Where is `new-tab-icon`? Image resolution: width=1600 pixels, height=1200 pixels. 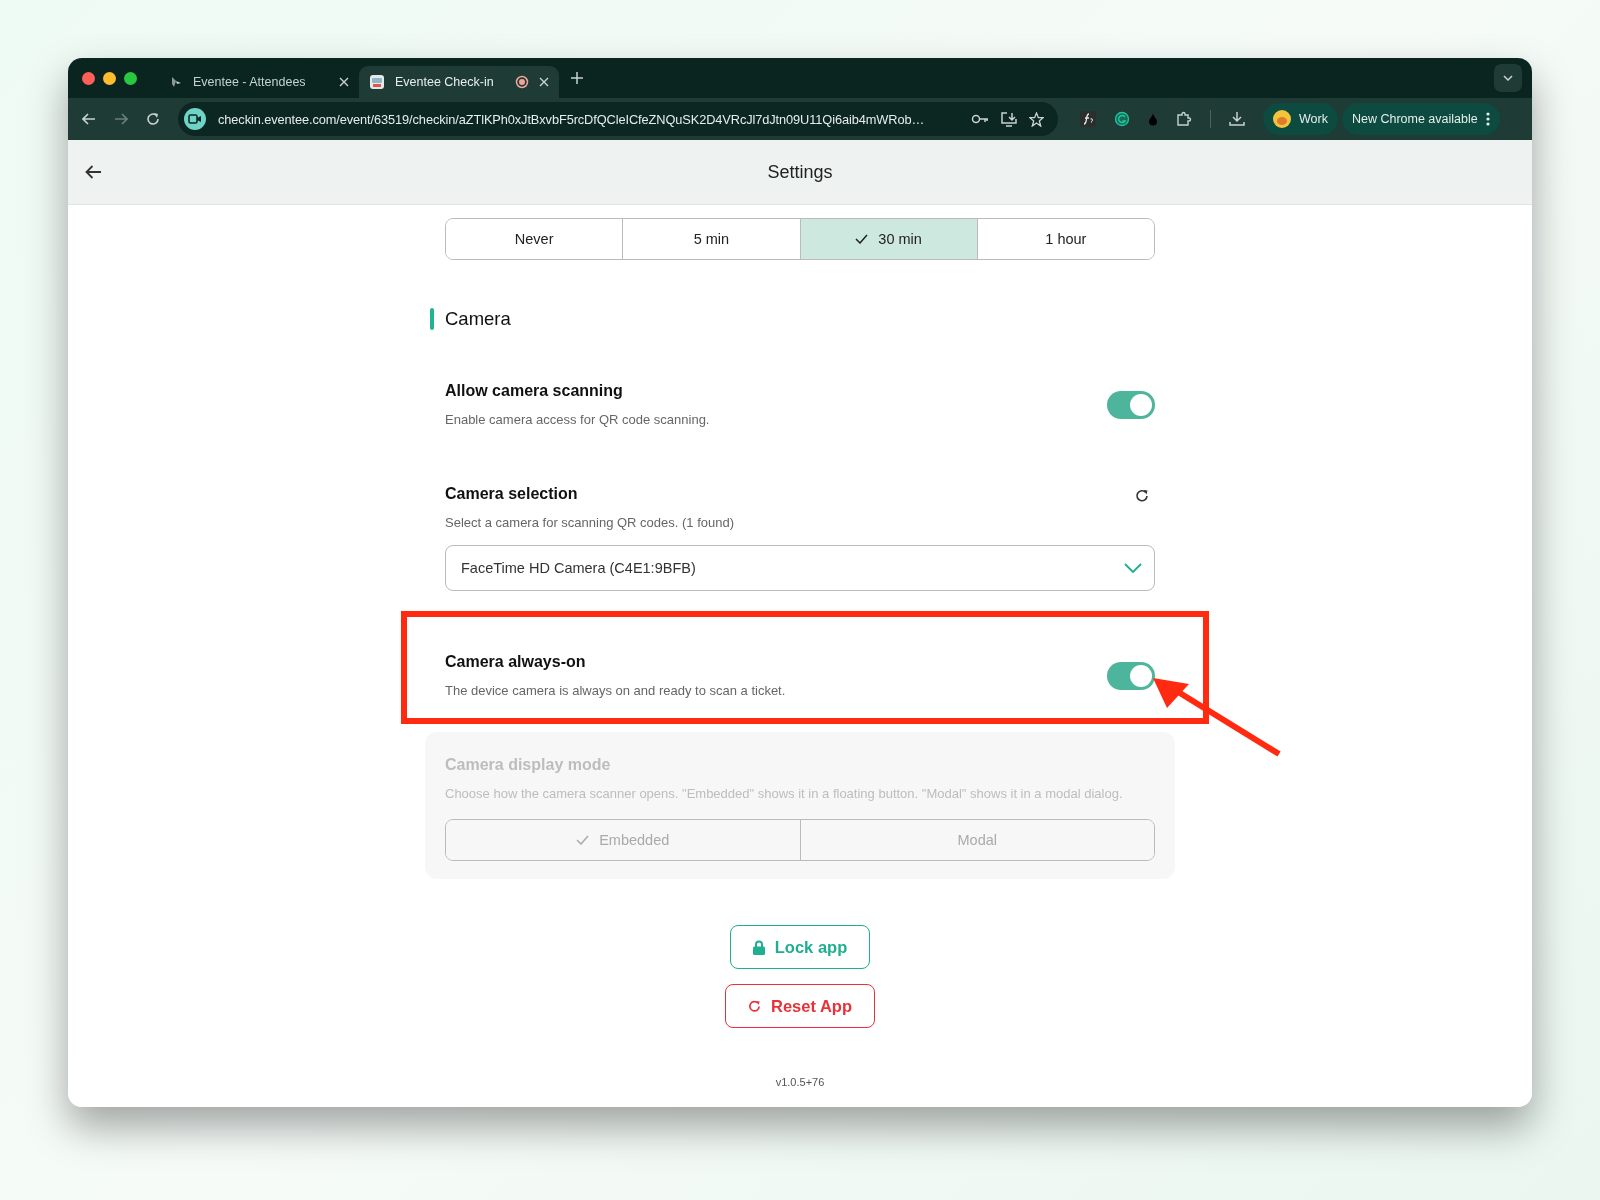
new-tab-icon is located at coordinates (577, 78).